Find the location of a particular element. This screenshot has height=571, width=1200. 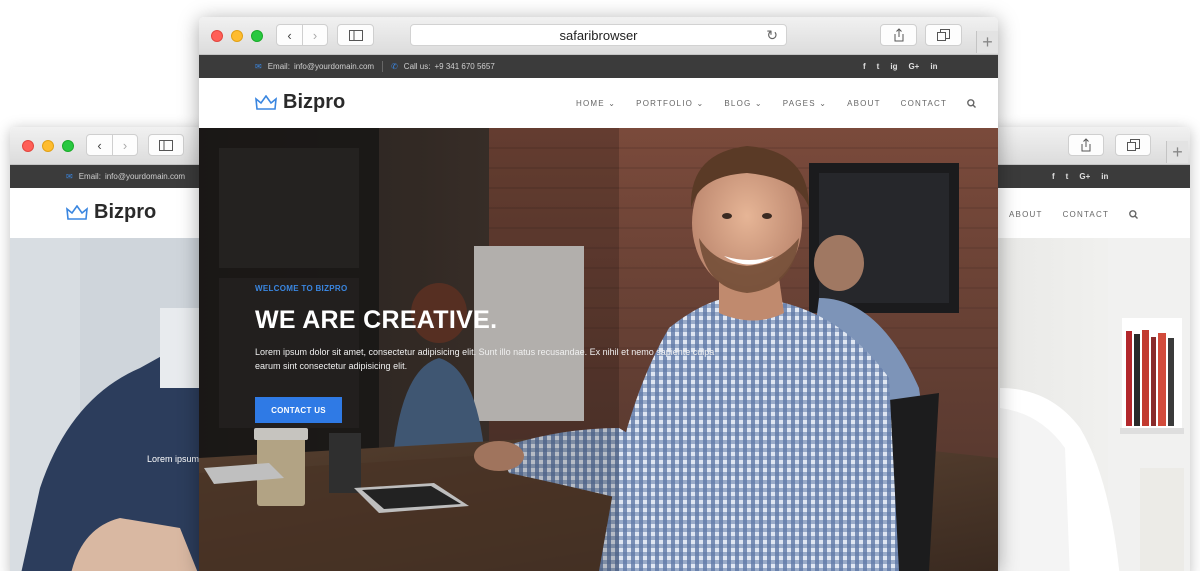

phone-value: +9 341 670 5657 is located at coordinates (464, 66).